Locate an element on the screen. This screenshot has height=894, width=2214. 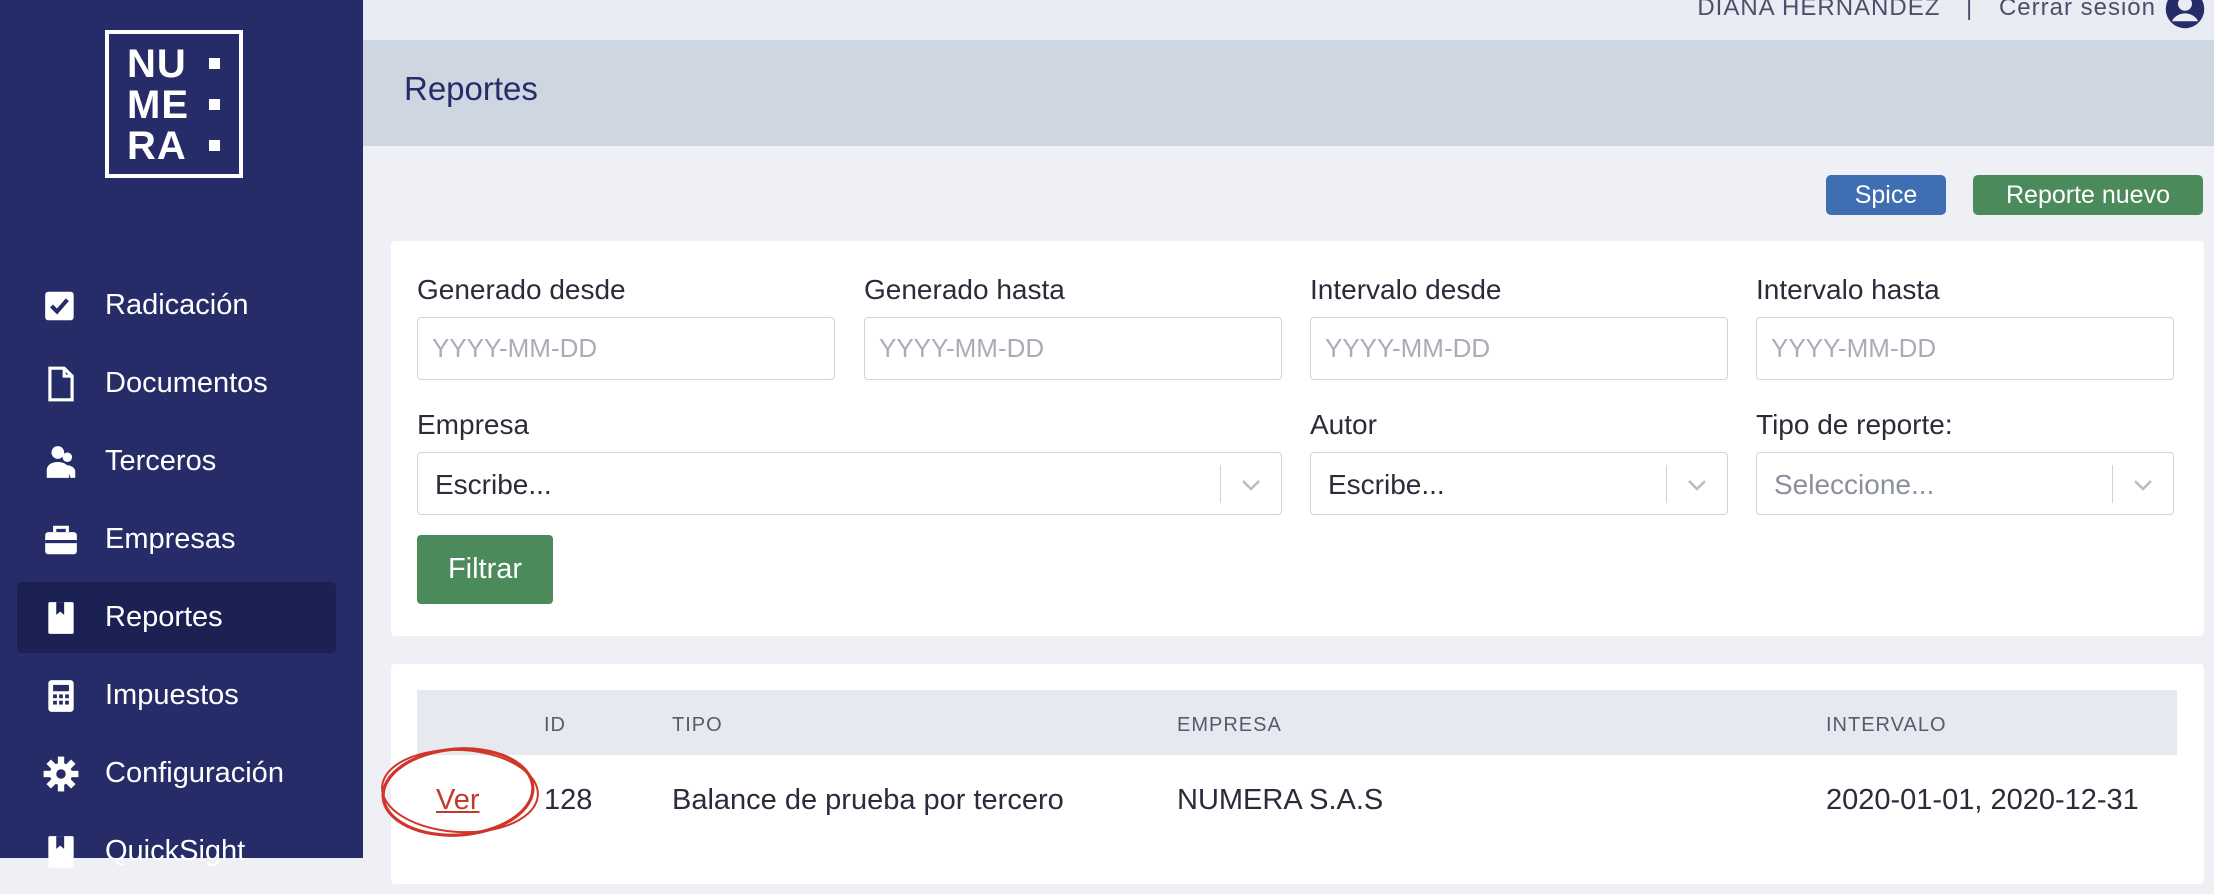
sidebar-item-impuestos: Impuestos is located at coordinates (176, 695).